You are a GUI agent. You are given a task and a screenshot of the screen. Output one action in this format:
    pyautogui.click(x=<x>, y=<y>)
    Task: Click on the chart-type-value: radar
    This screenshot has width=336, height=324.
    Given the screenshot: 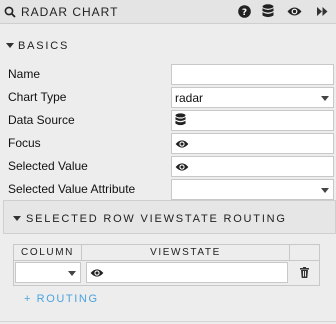 What is the action you would take?
    pyautogui.click(x=189, y=98)
    